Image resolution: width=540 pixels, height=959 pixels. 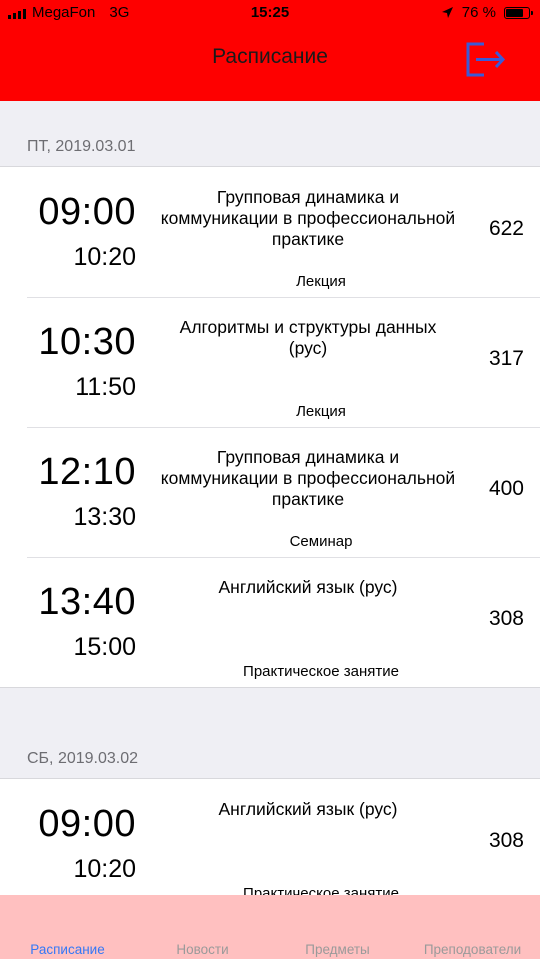 What do you see at coordinates (104, 647) in the screenshot?
I see `lesson-end-time: 15:00` at bounding box center [104, 647].